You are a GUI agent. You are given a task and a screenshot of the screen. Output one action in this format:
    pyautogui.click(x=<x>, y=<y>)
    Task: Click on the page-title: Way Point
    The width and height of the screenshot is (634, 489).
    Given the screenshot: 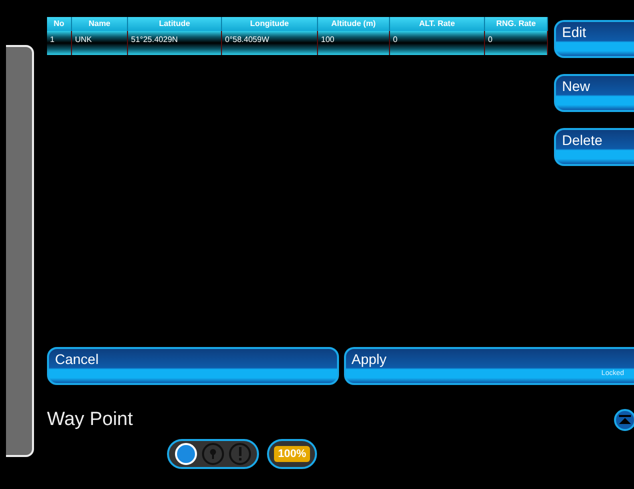 What is the action you would take?
    pyautogui.click(x=90, y=420)
    